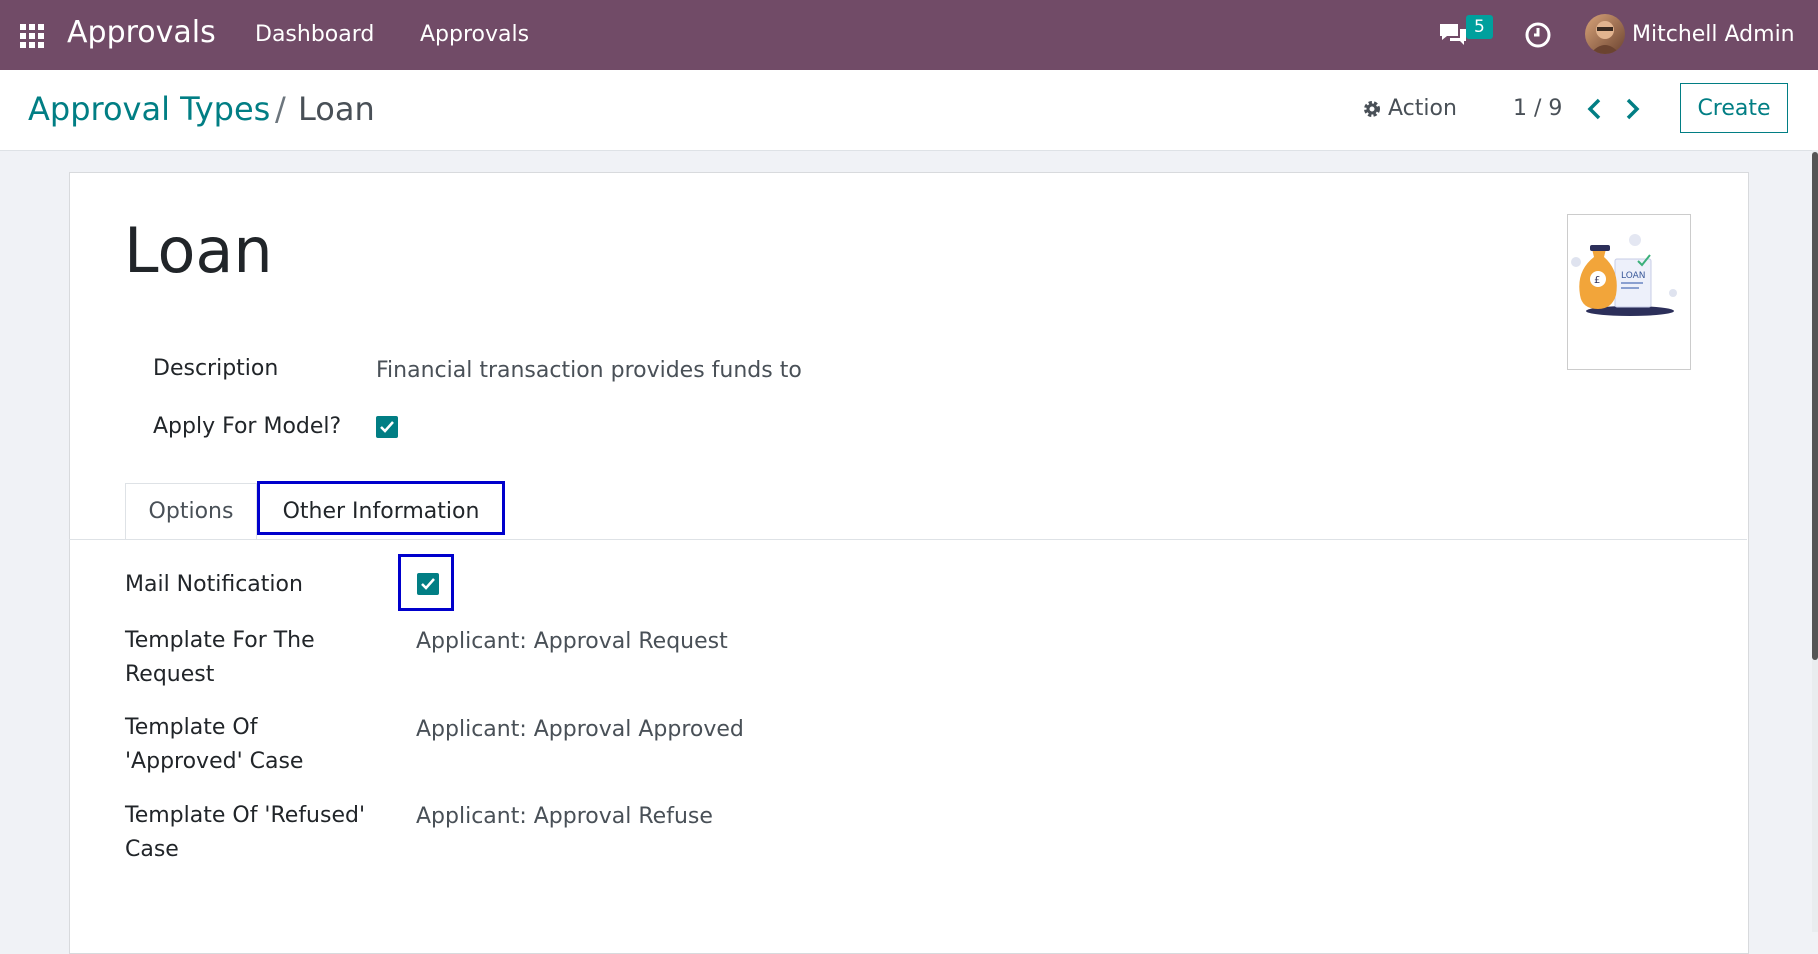  Describe the element at coordinates (1815, 406) in the screenshot. I see `scrollbar-thumb` at that location.